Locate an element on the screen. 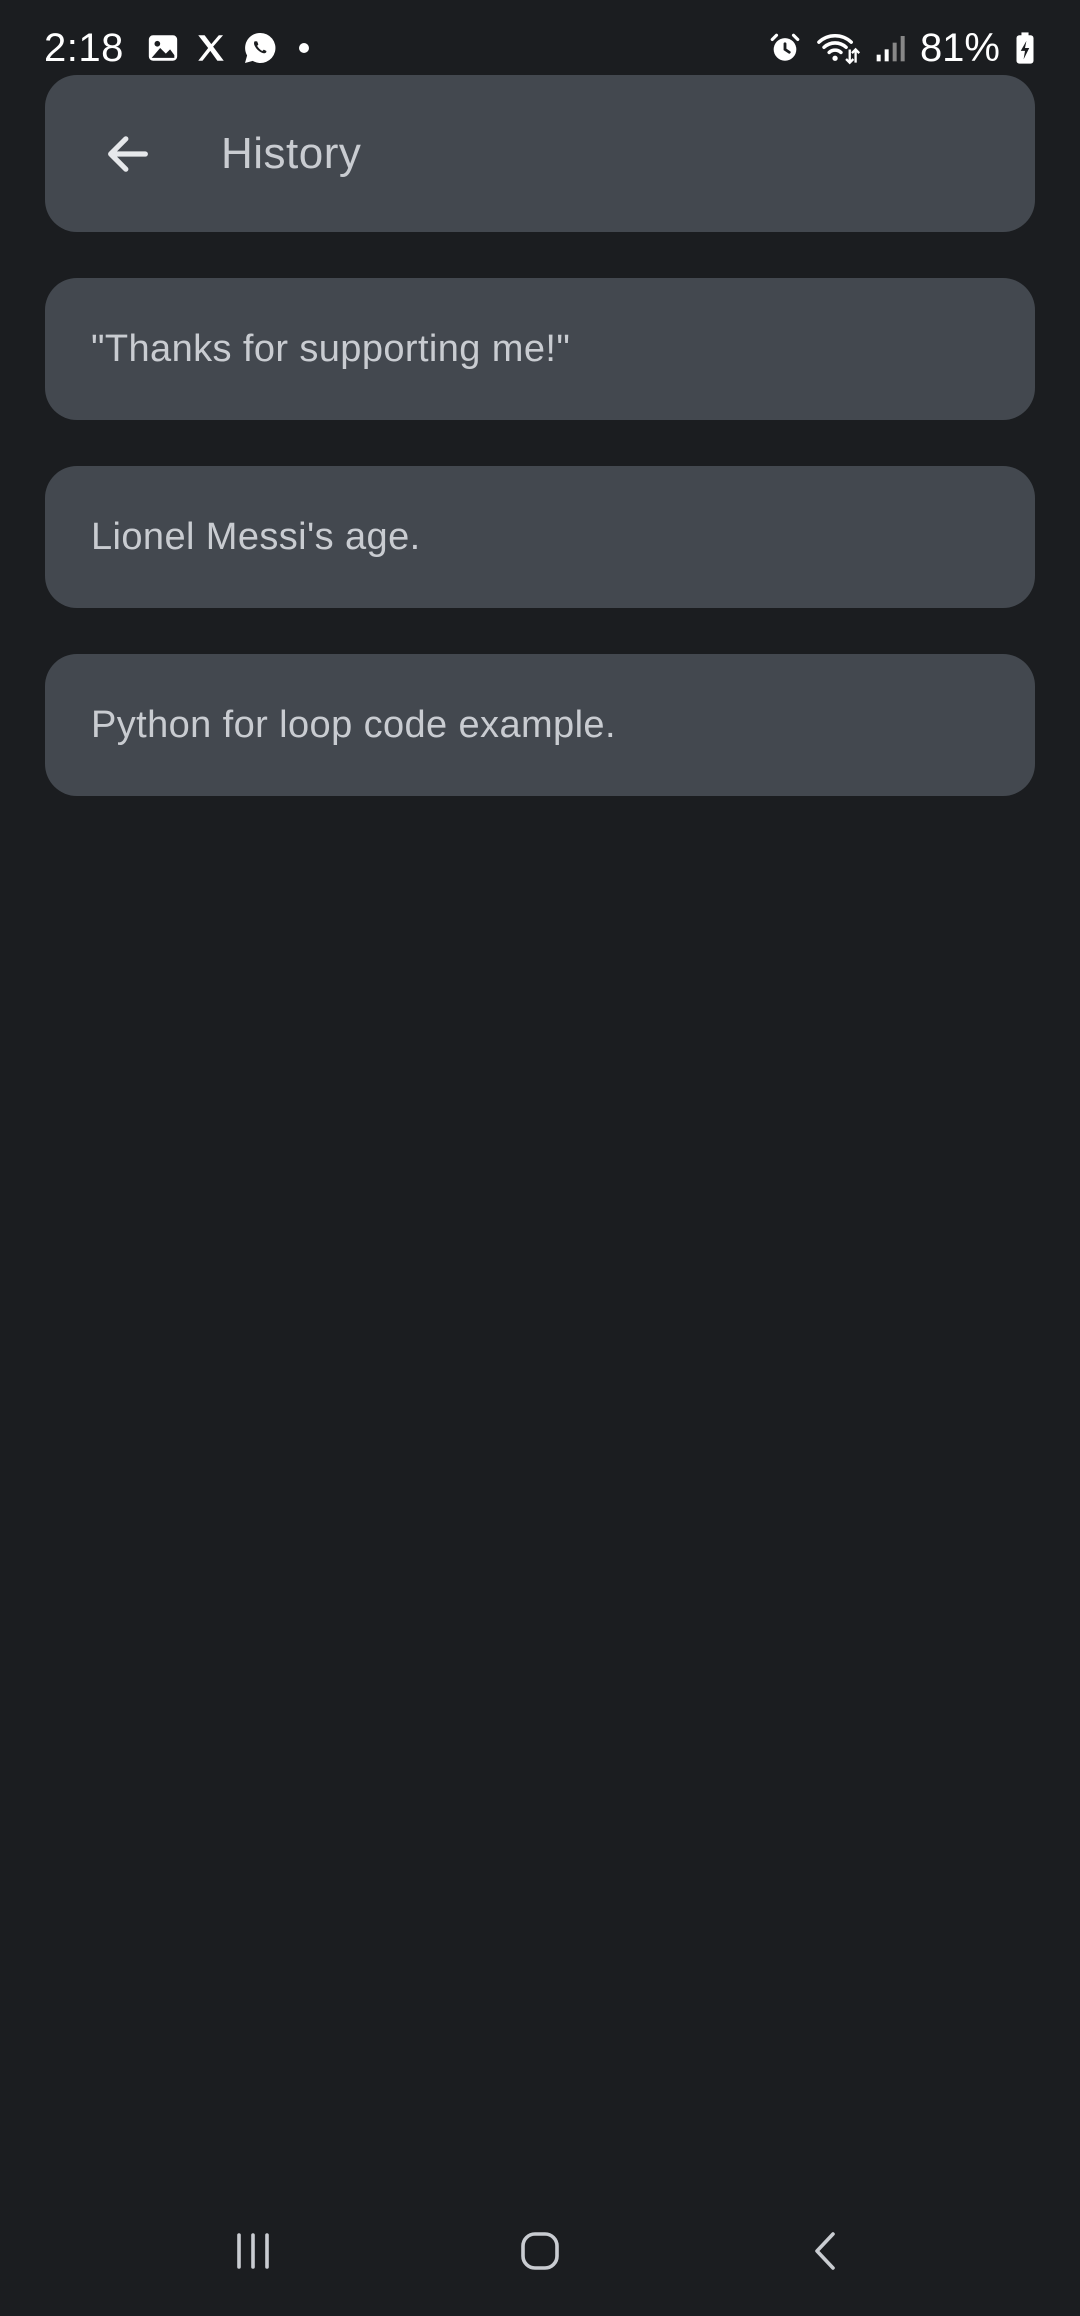  status-time: 2:18 is located at coordinates (84, 47).